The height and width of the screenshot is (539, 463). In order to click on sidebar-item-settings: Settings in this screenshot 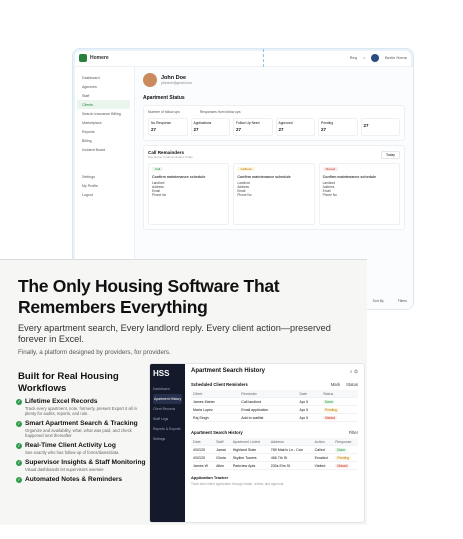, I will do `click(103, 176)`.